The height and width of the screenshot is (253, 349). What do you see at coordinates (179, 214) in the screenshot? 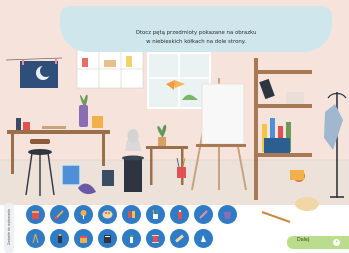
I see `spray-can-icon` at bounding box center [179, 214].